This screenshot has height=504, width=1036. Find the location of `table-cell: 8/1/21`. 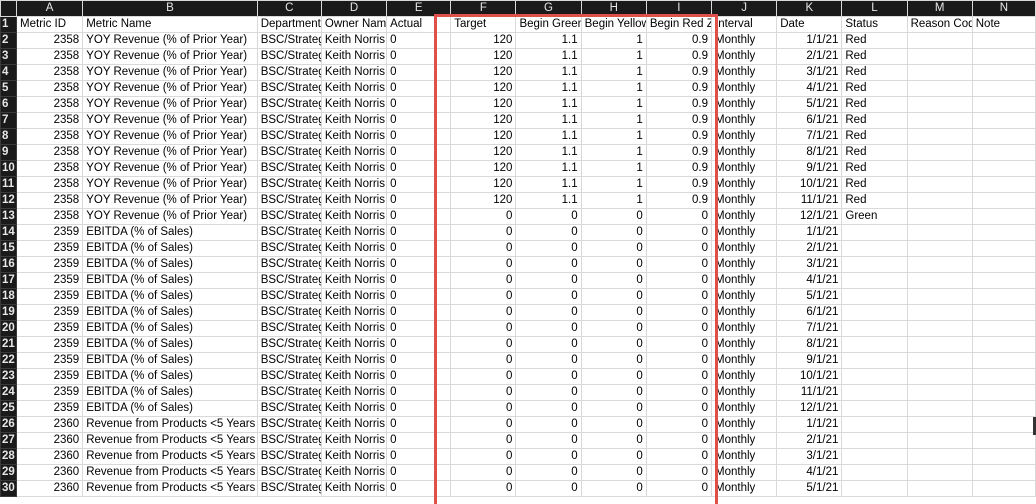

table-cell: 8/1/21 is located at coordinates (809, 344).